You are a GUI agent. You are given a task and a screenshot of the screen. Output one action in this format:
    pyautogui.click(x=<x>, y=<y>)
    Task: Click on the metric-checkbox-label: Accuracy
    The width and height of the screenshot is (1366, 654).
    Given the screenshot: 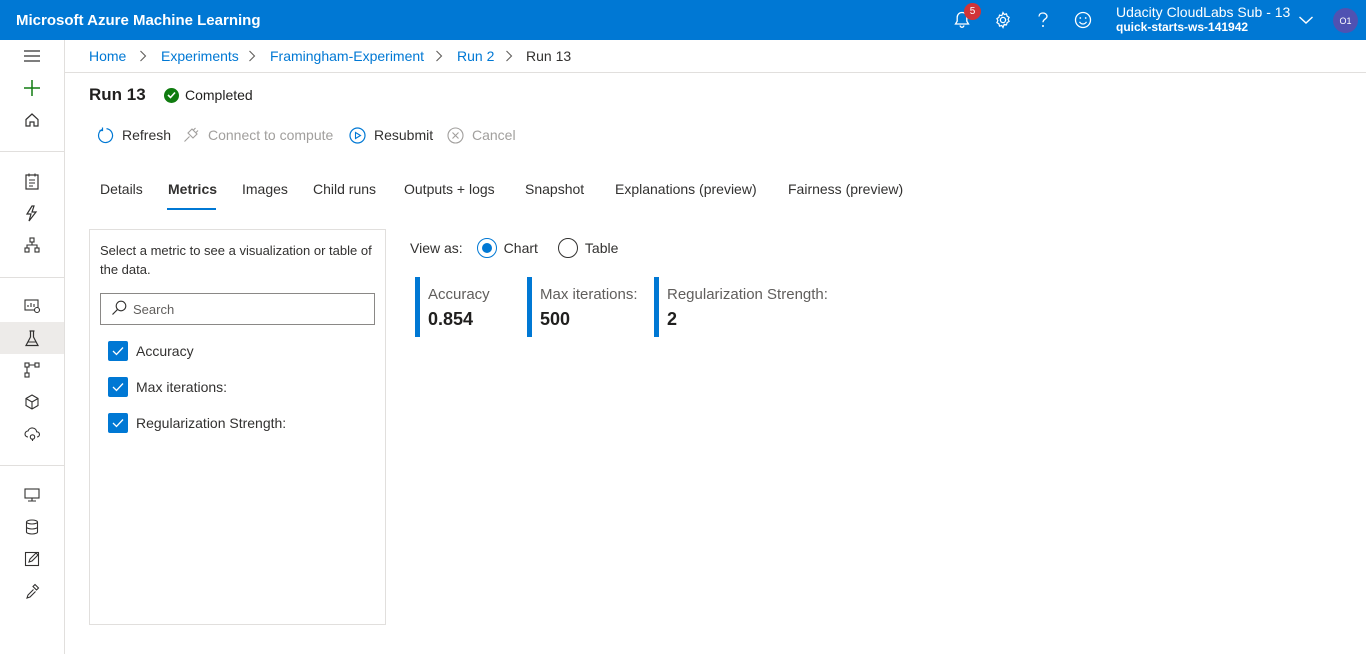 What is the action you would take?
    pyautogui.click(x=165, y=351)
    